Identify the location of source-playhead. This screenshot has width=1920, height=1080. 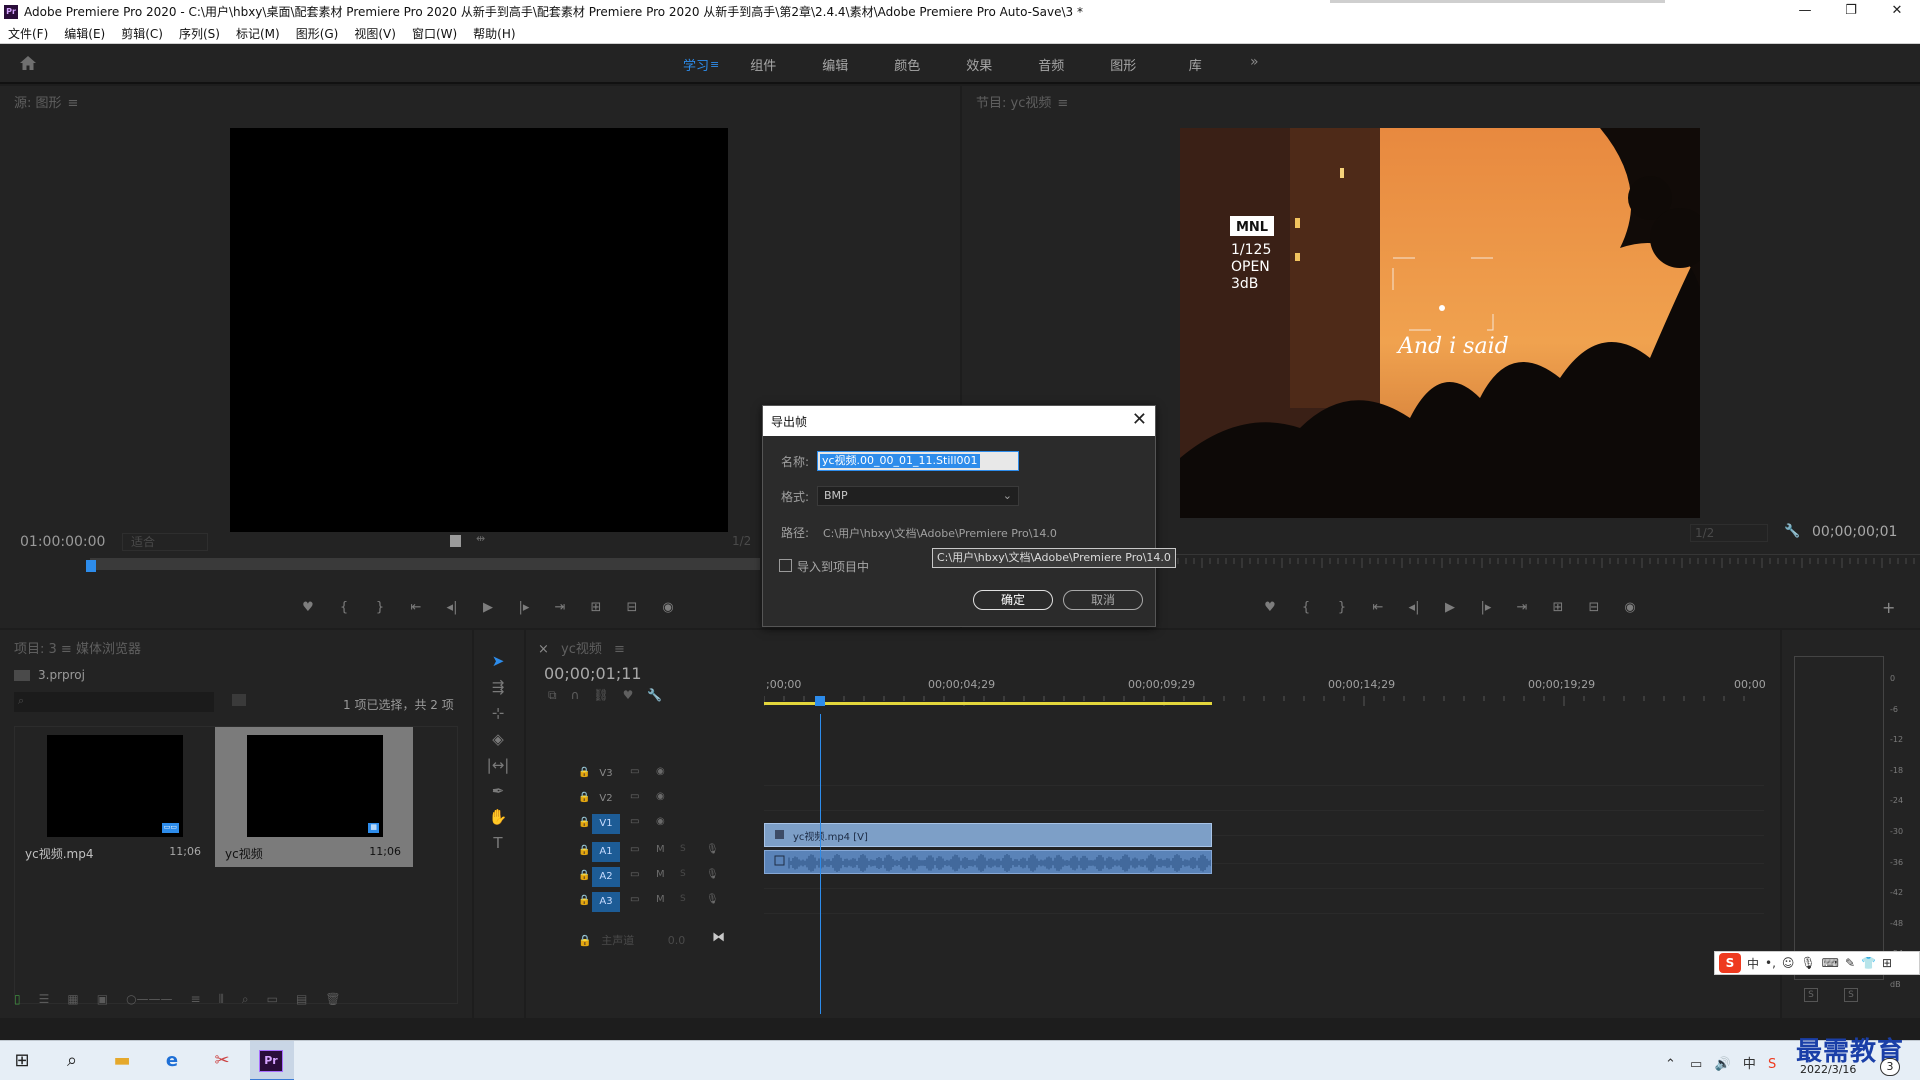
(91, 566).